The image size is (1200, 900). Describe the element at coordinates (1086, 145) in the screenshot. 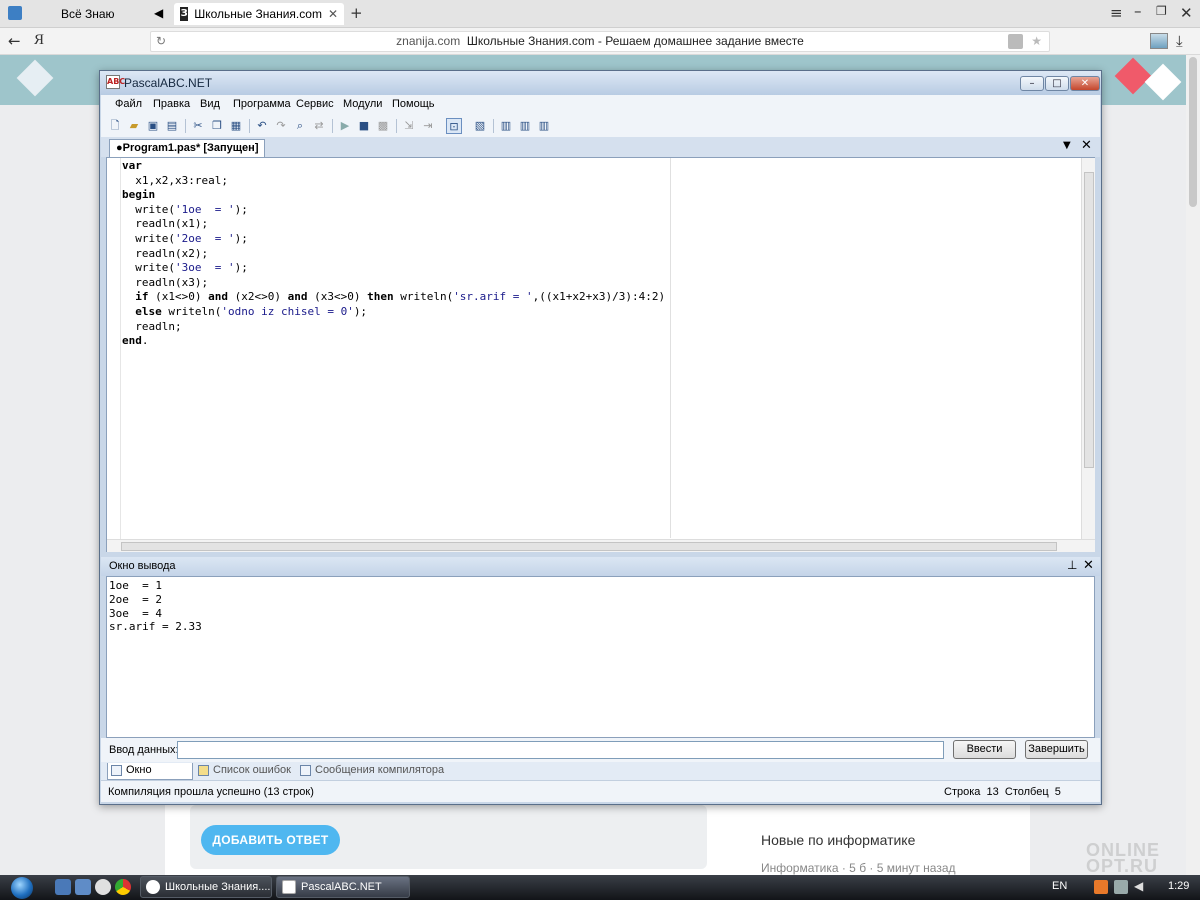

I see `document-close-icon: ✕` at that location.